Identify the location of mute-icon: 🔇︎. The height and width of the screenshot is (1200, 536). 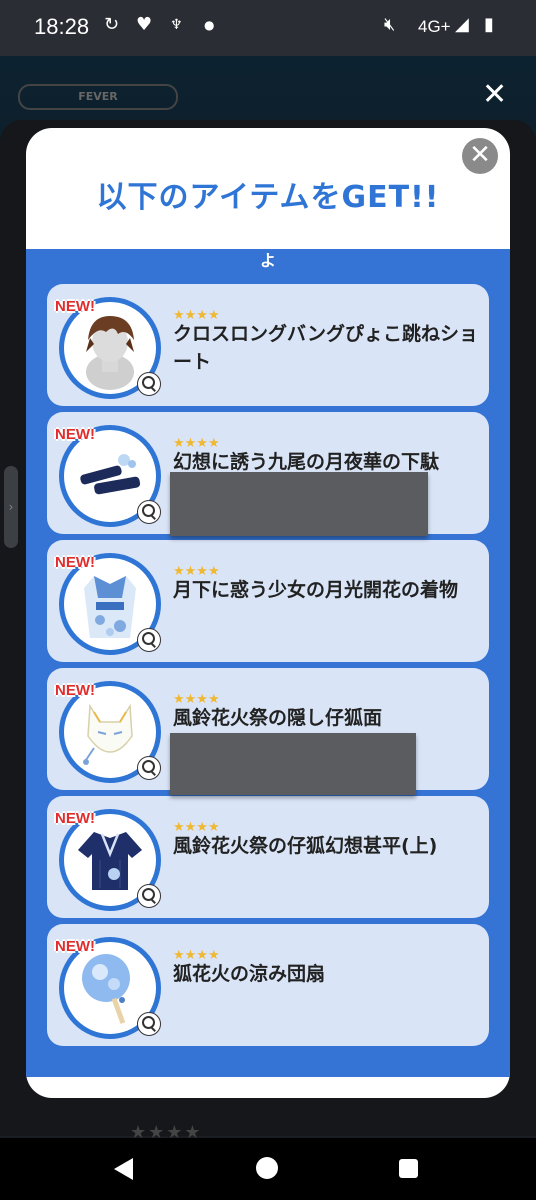
(390, 24).